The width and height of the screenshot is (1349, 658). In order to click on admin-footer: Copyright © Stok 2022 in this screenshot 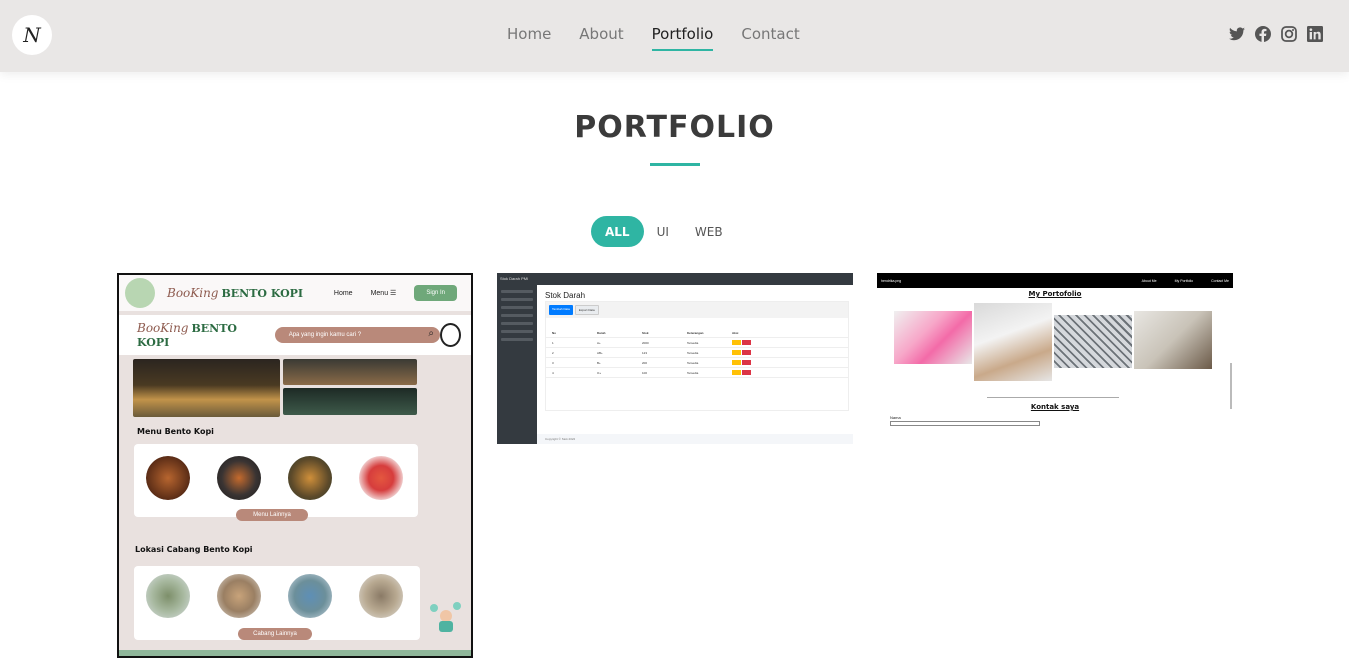, I will do `click(695, 439)`.